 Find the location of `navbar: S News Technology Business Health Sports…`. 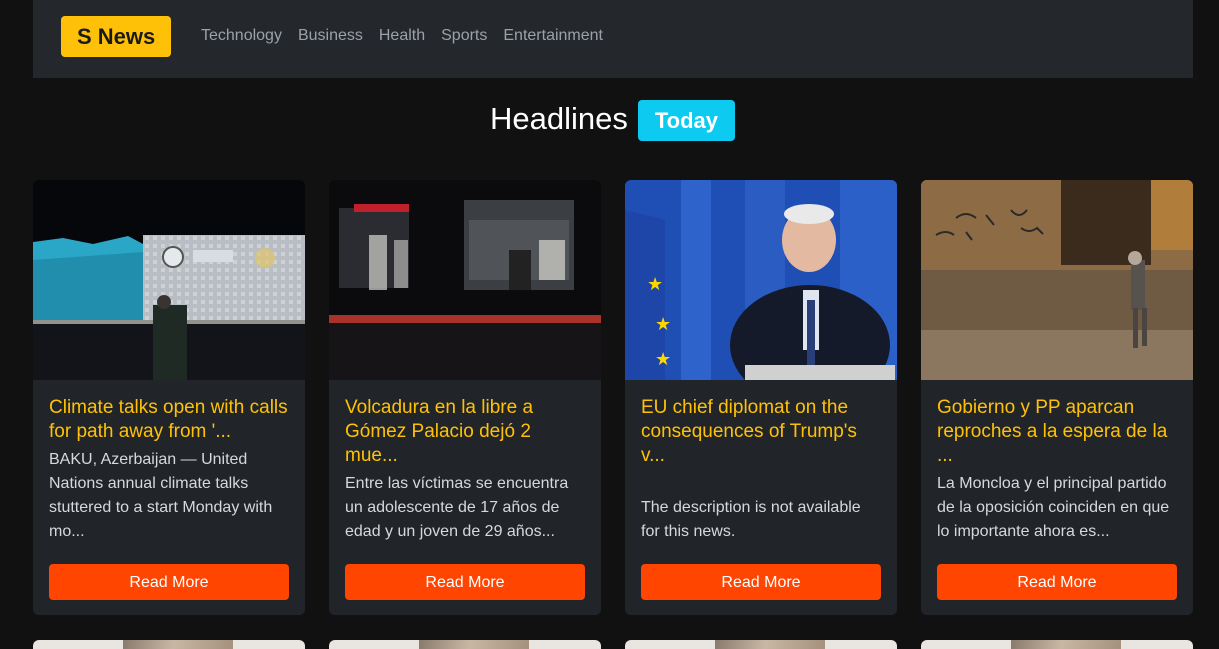

navbar: S News Technology Business Health Sports… is located at coordinates (613, 39).